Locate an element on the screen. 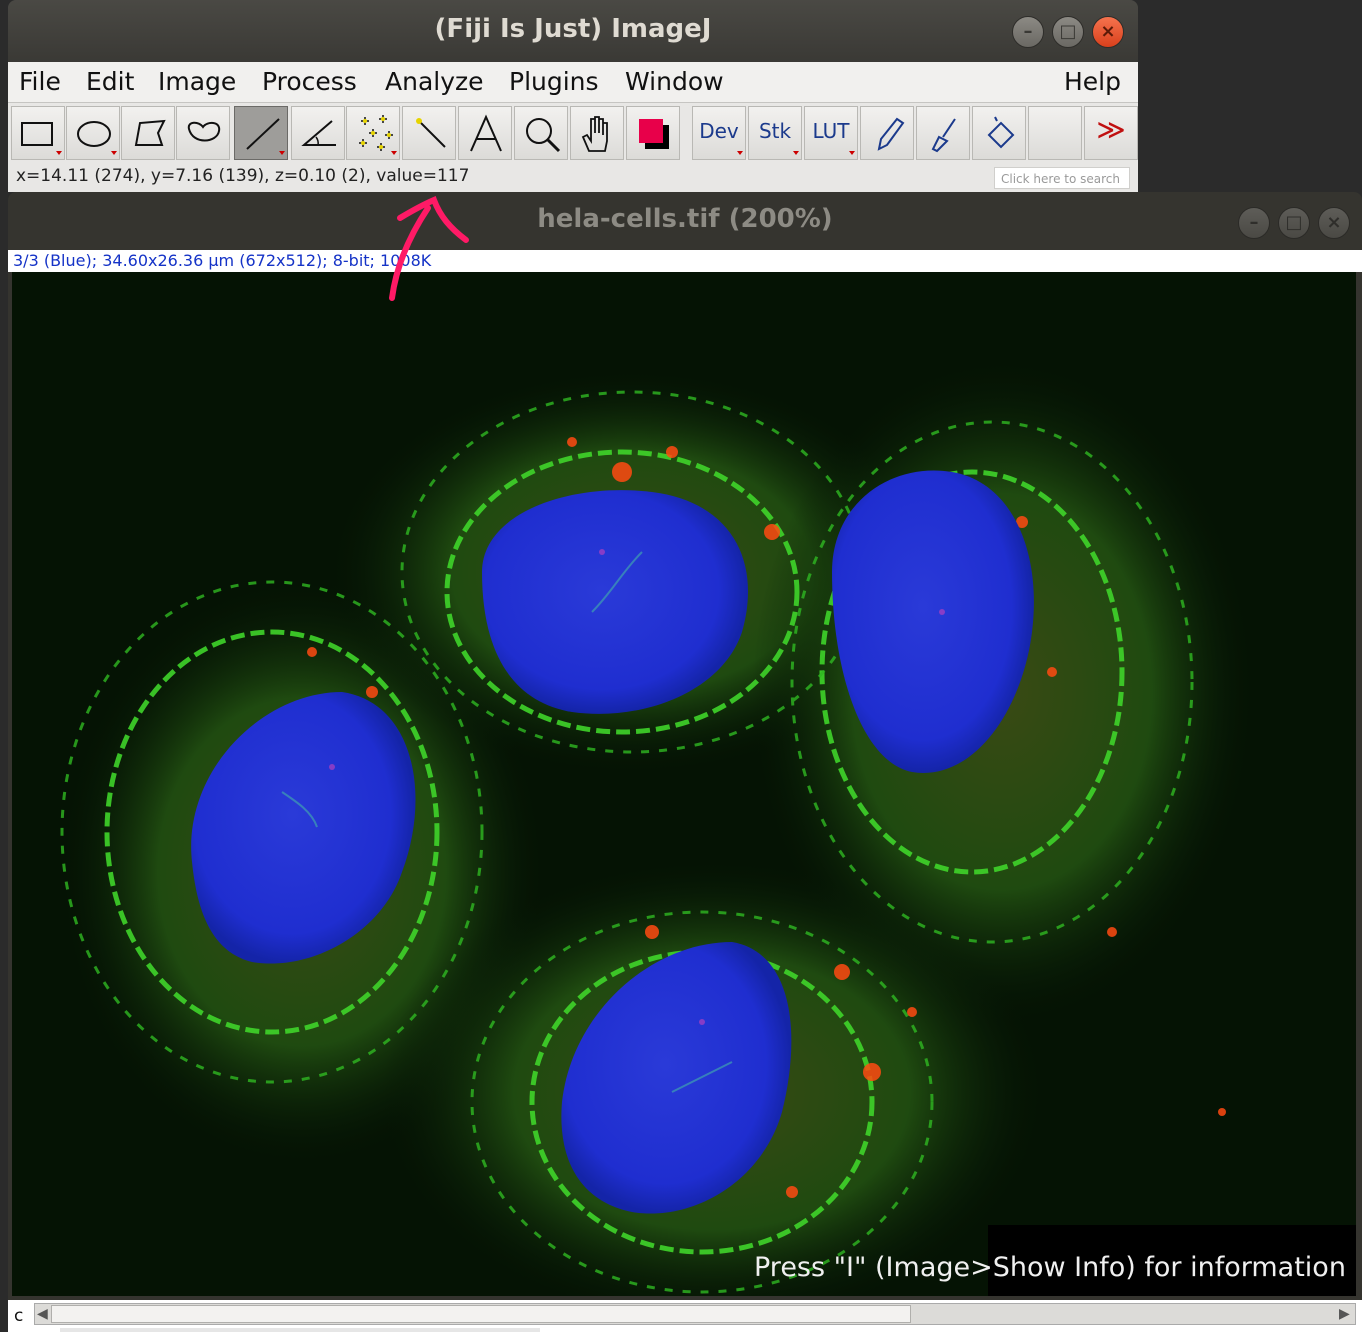  magnifier-icon is located at coordinates (543, 135).